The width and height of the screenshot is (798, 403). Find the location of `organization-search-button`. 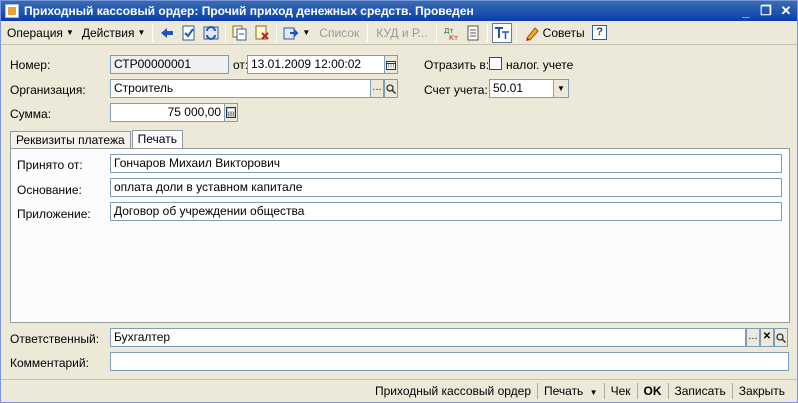

organization-search-button is located at coordinates (391, 88).